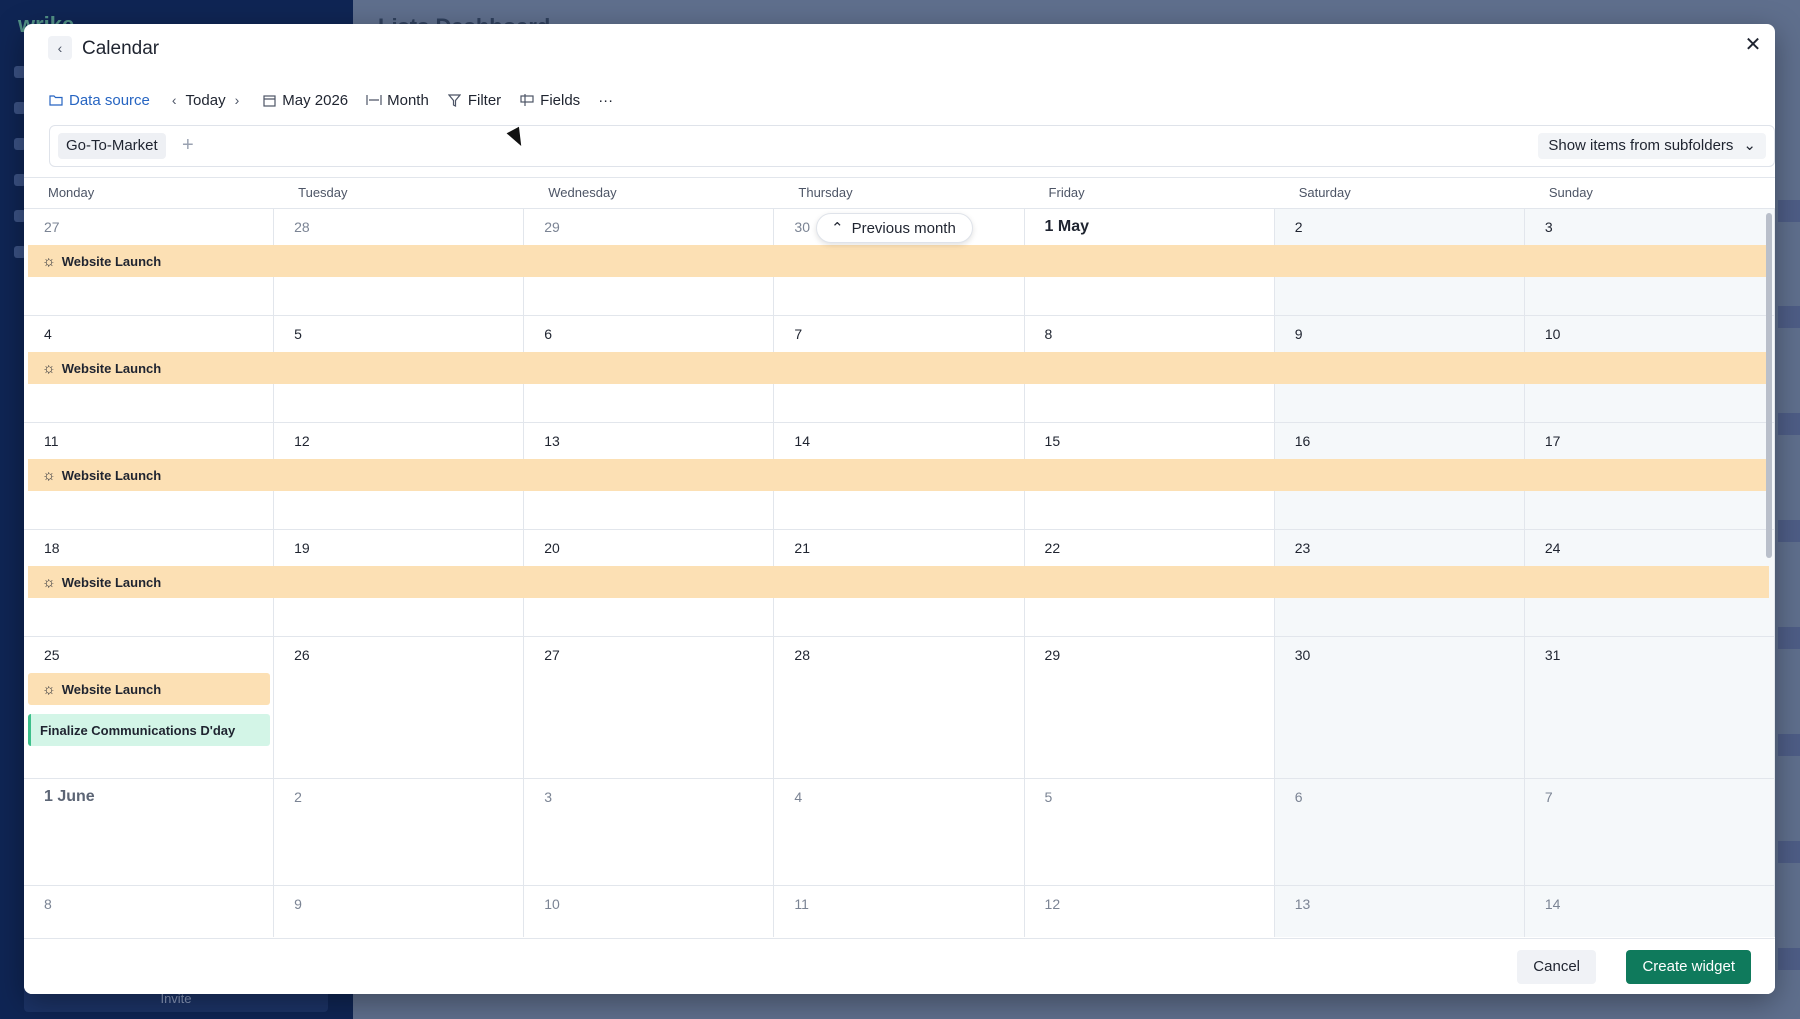 The width and height of the screenshot is (1800, 1019). I want to click on subfolders-dropdown: Show items from subfolders ⌄, so click(1652, 146).